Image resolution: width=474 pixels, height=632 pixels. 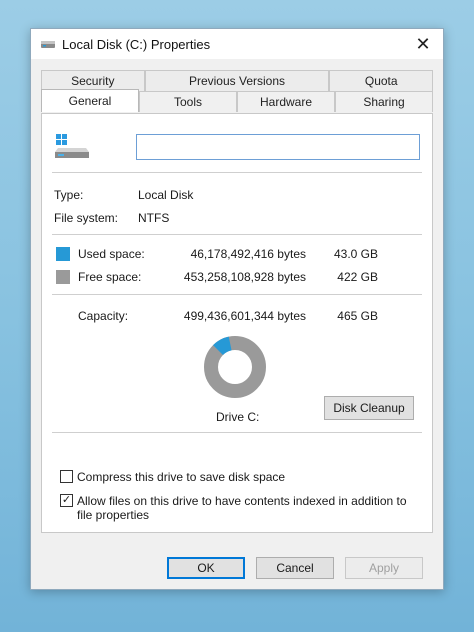 I want to click on free-space-ring, so click(x=235, y=367).